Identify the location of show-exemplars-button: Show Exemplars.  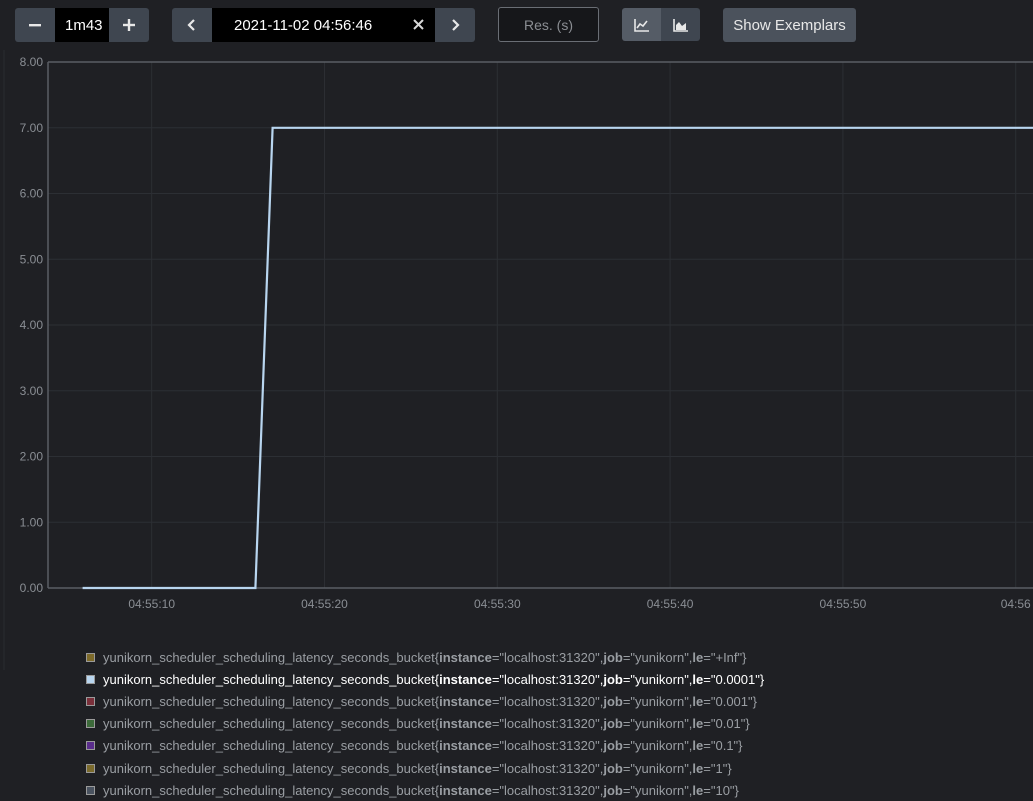
(789, 25).